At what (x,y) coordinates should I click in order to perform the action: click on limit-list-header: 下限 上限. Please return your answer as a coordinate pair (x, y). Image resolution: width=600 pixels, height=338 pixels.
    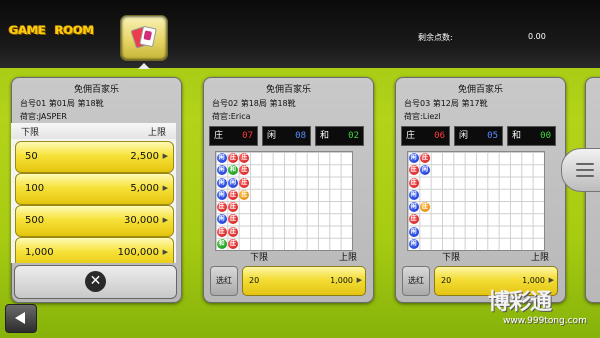
    Looking at the image, I should click on (93, 131).